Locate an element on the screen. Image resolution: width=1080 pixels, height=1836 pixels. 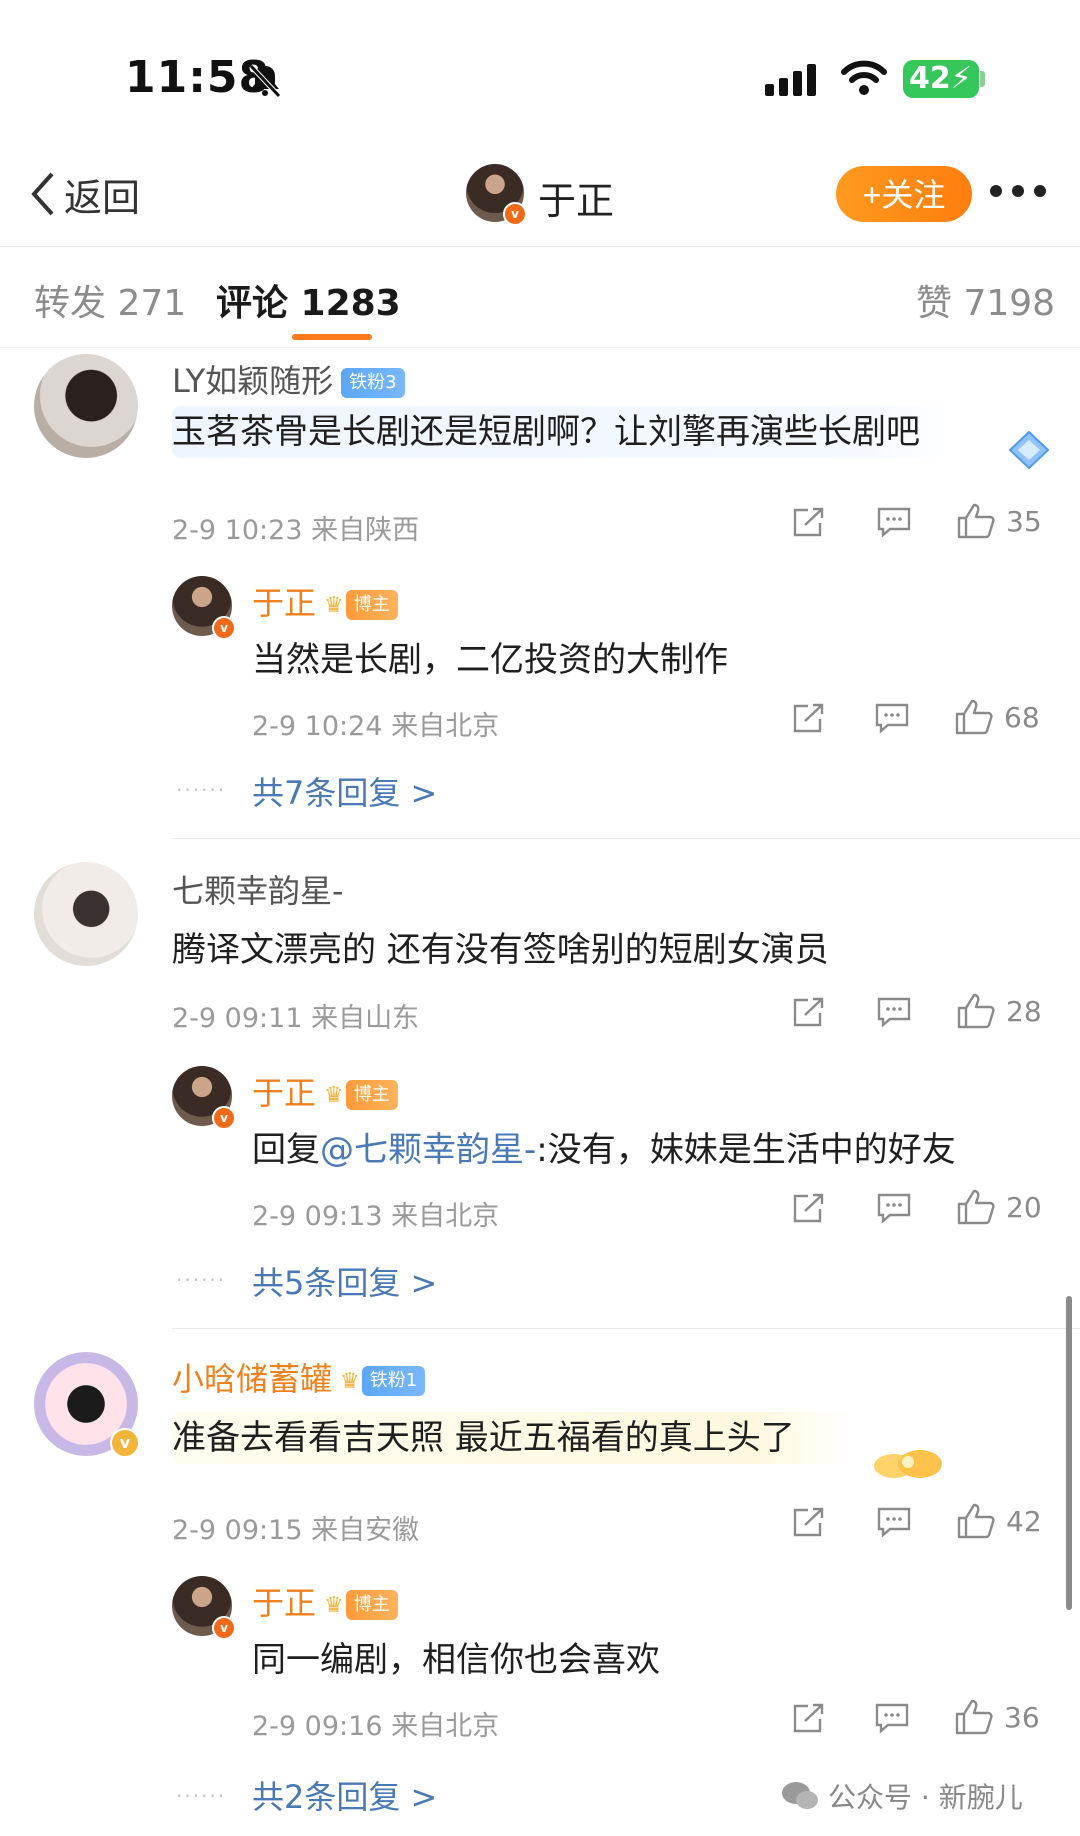
like-count: 35 is located at coordinates (1024, 521).